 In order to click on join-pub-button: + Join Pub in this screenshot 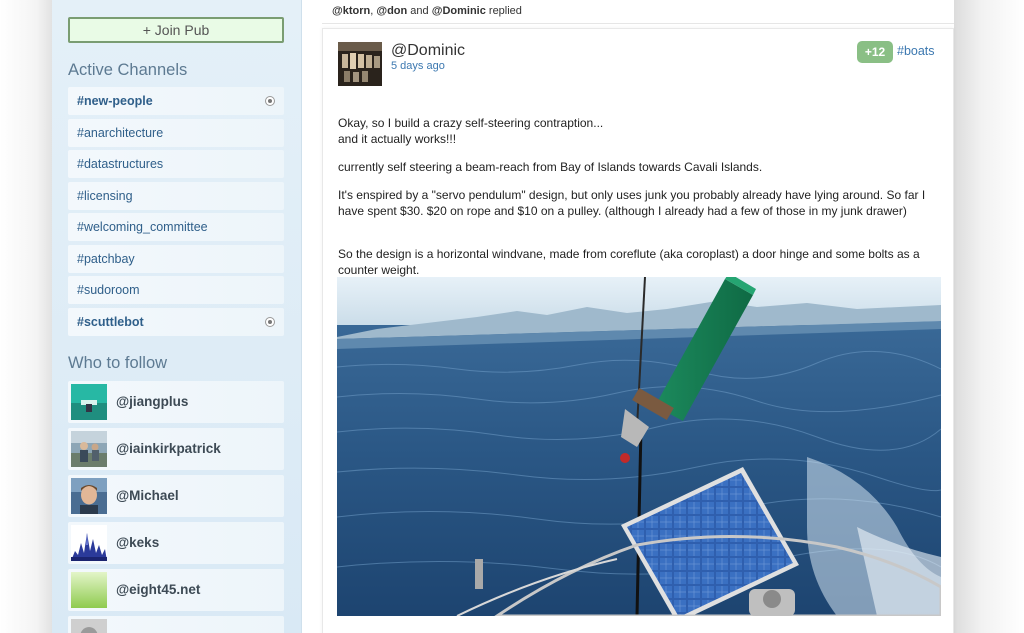, I will do `click(176, 30)`.